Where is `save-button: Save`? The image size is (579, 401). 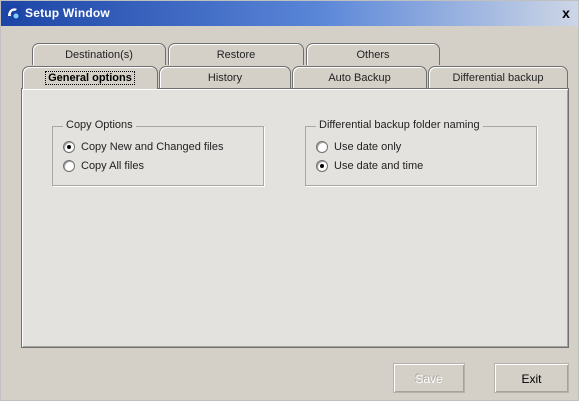
save-button: Save is located at coordinates (429, 378).